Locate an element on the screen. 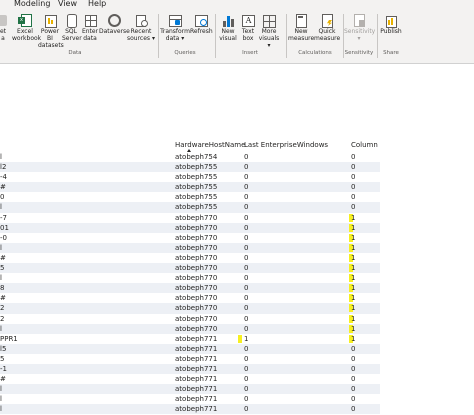 This screenshot has width=474, height=415. row-partial-cell: 01 is located at coordinates (4, 227).